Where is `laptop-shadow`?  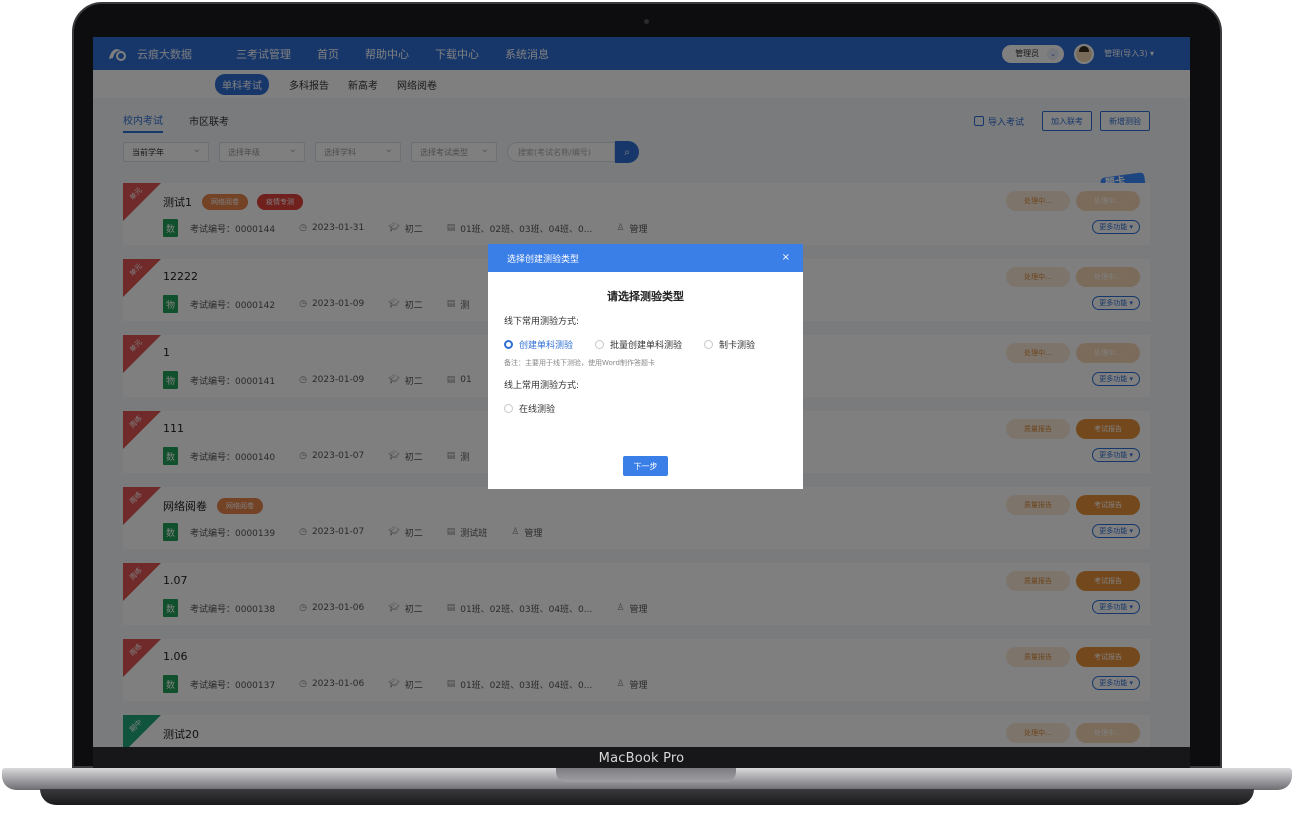
laptop-shadow is located at coordinates (647, 797).